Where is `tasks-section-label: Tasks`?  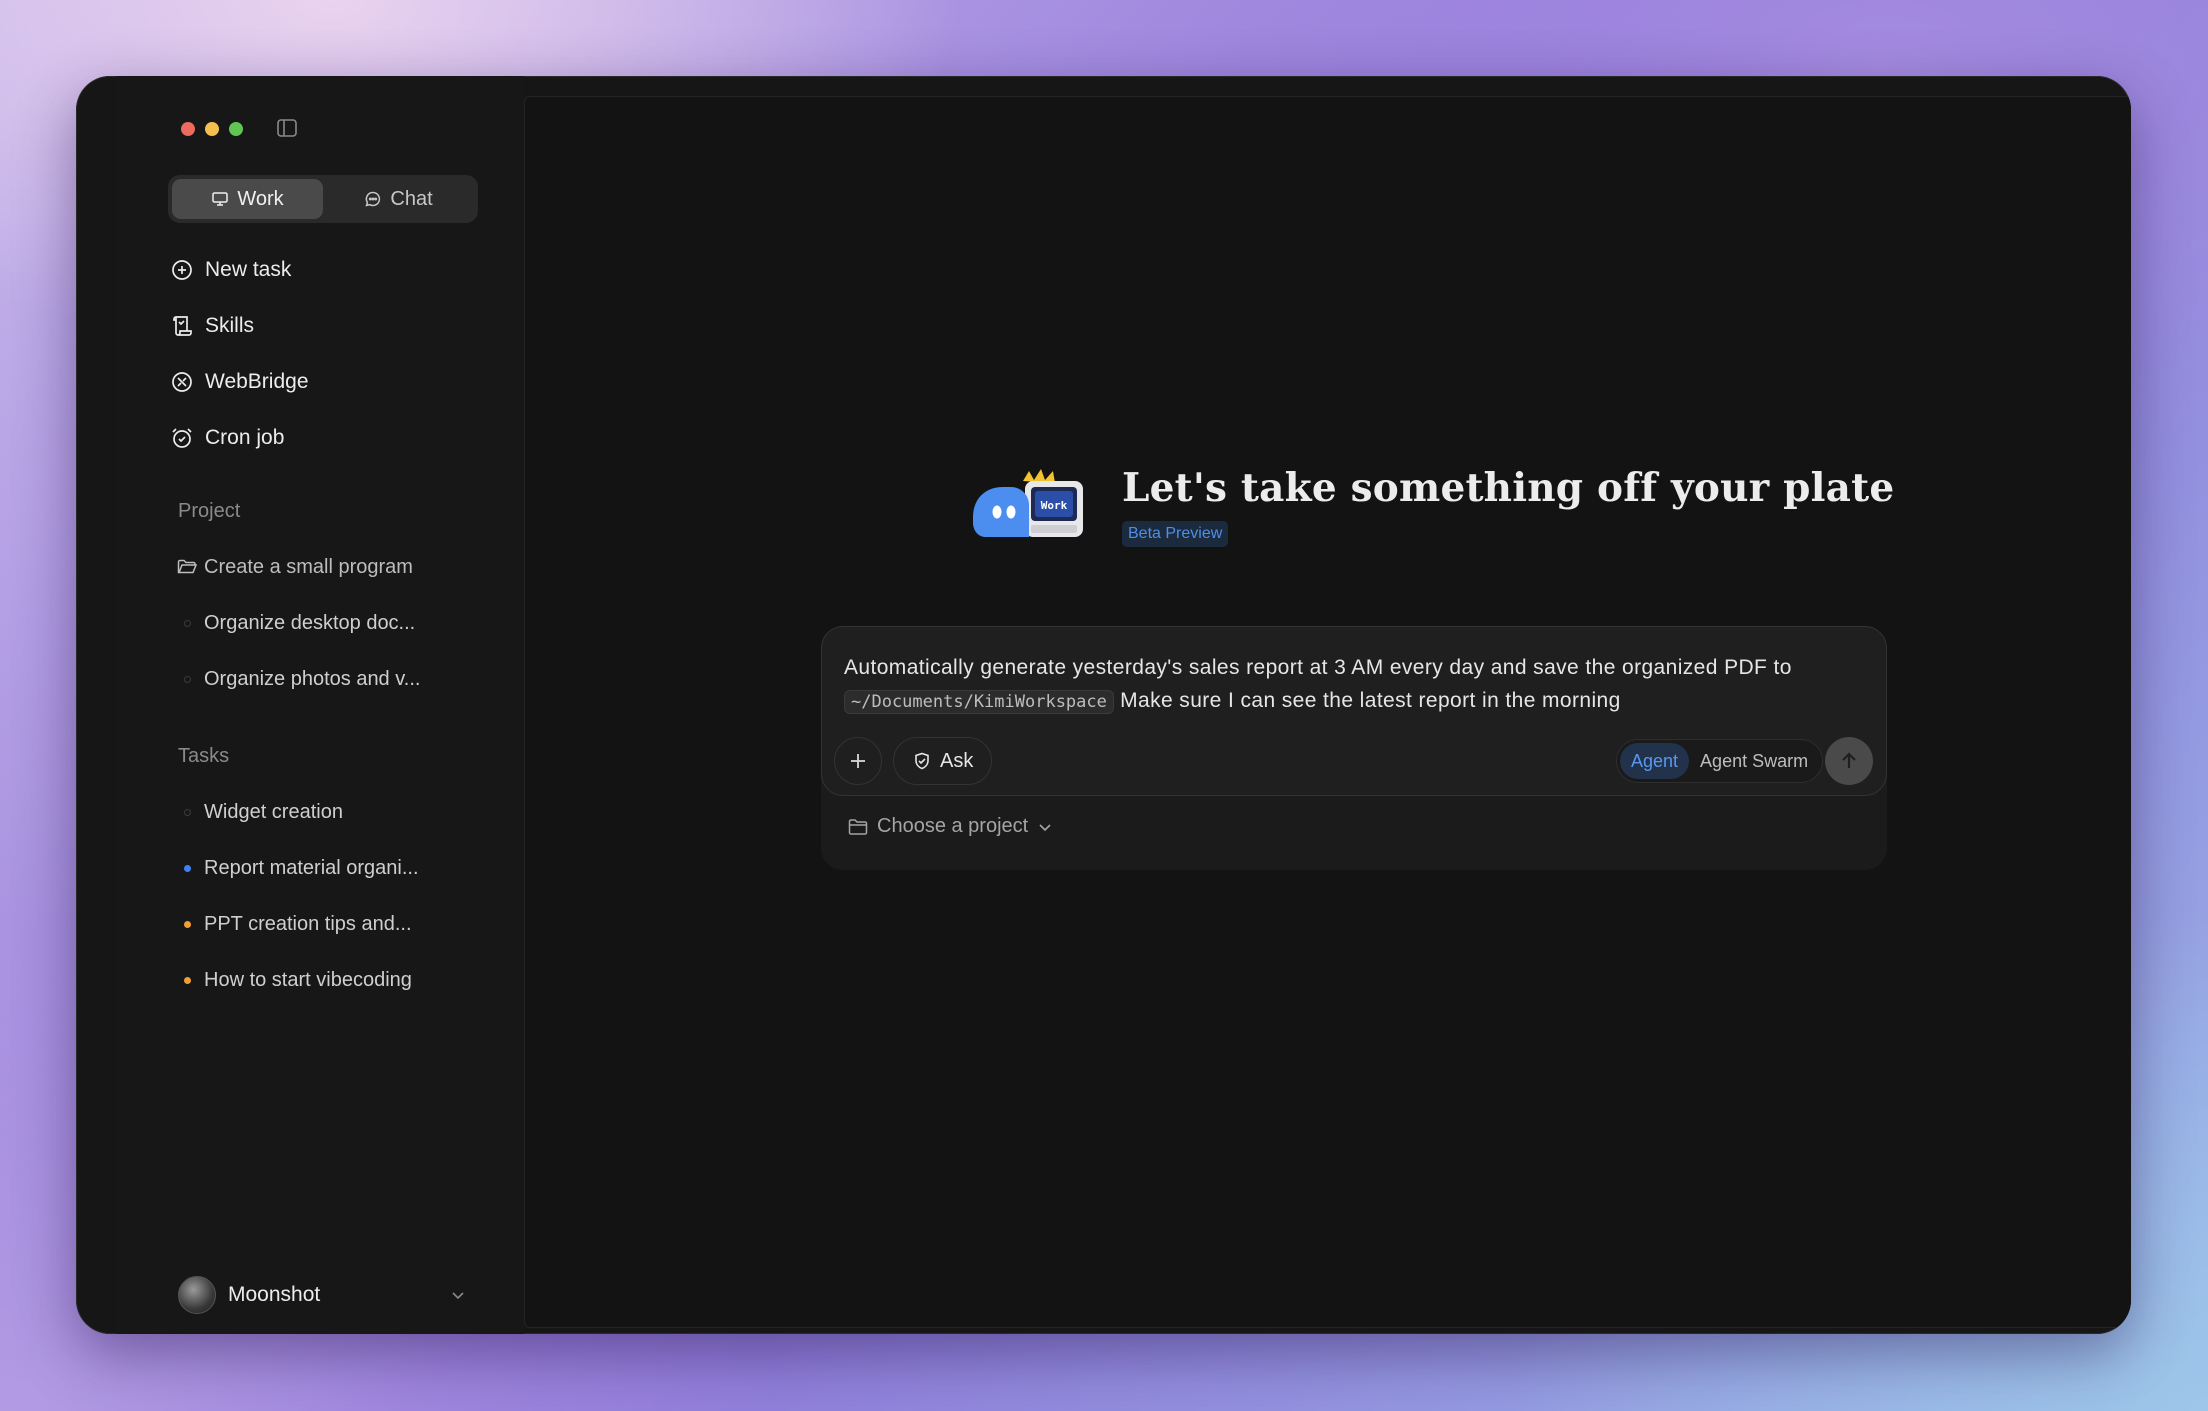 tasks-section-label: Tasks is located at coordinates (204, 756).